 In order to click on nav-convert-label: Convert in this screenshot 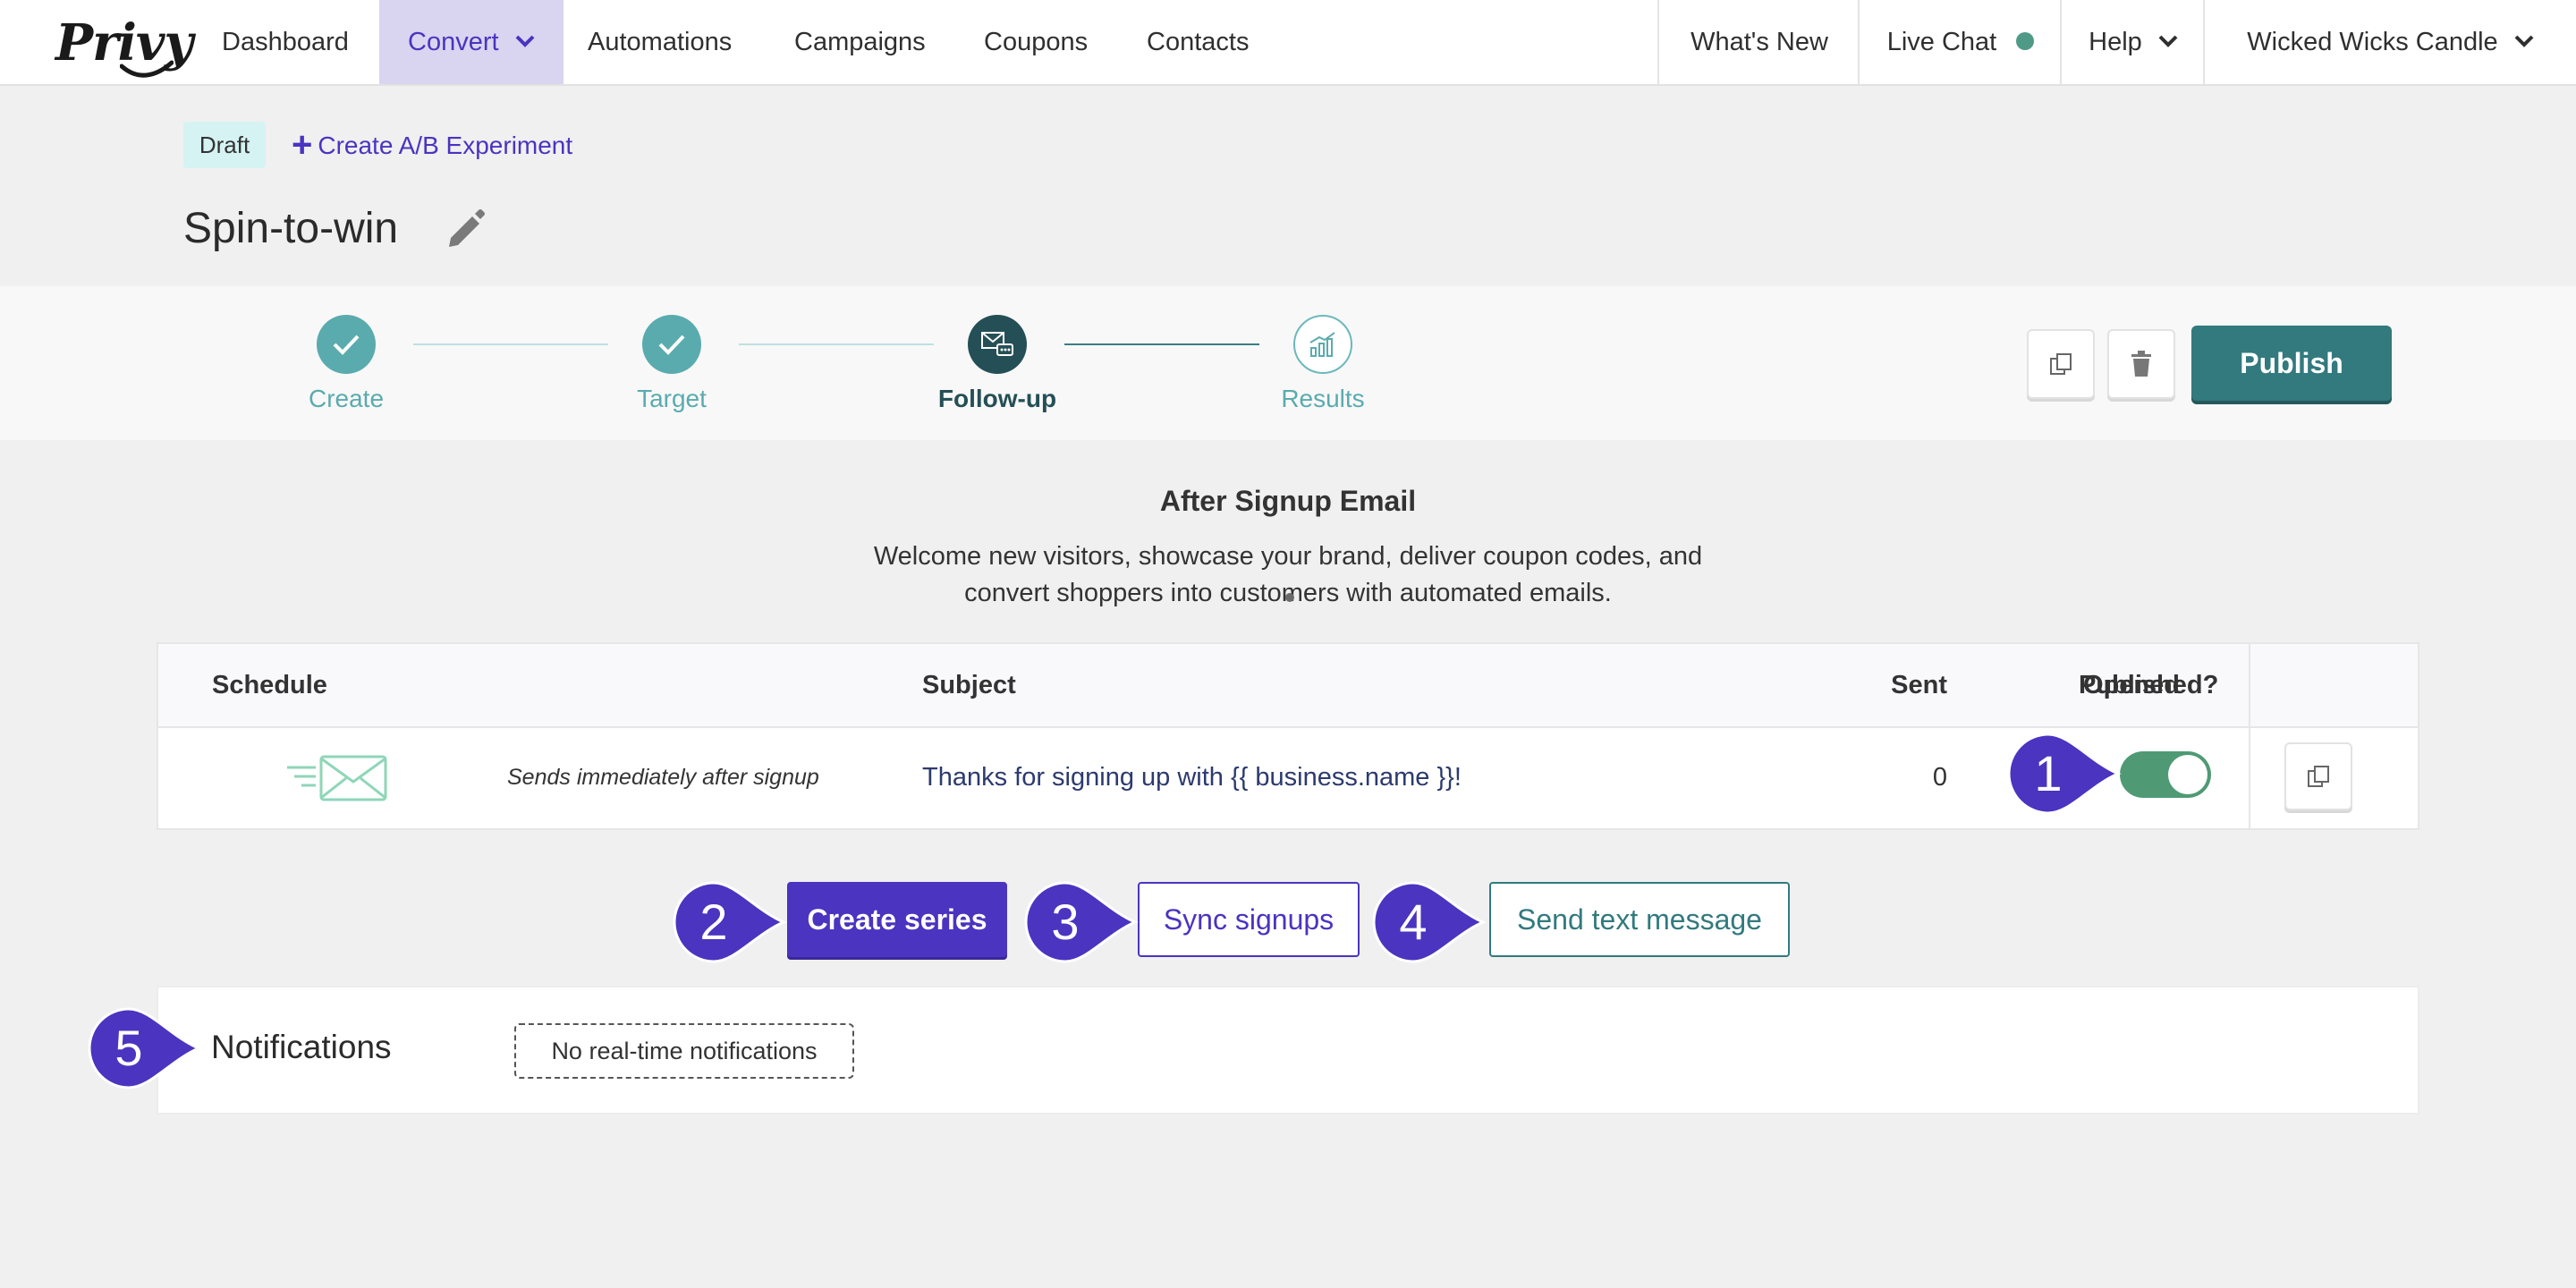, I will do `click(453, 42)`.